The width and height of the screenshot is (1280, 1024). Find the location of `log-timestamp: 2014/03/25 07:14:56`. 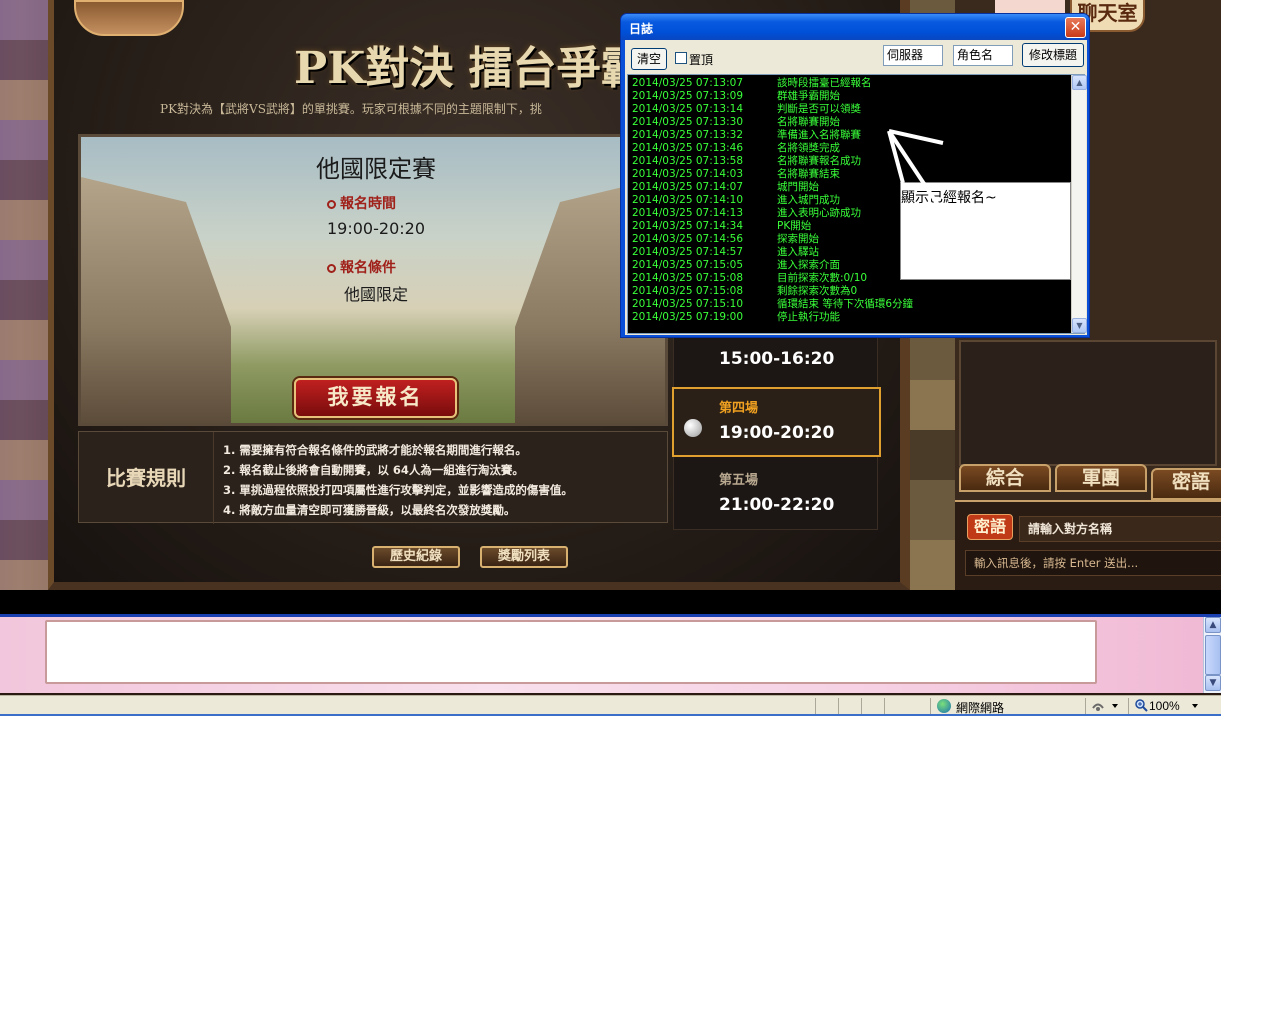

log-timestamp: 2014/03/25 07:14:56 is located at coordinates (688, 239).